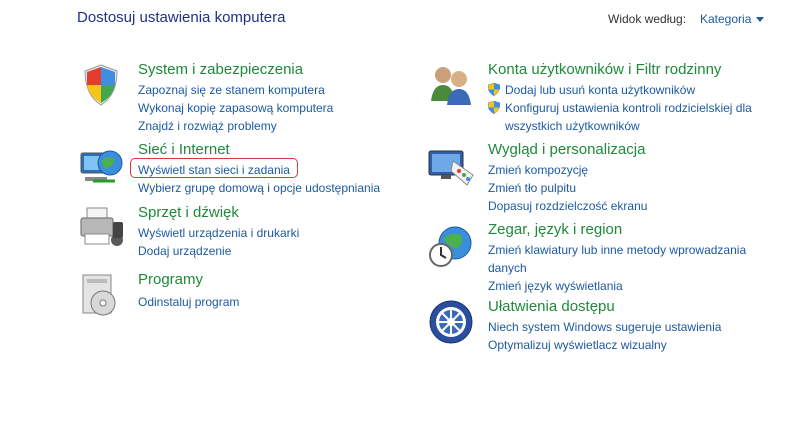 The width and height of the screenshot is (788, 447). Describe the element at coordinates (567, 206) in the screenshot. I see `link-screen-resolution: Dopasuj rozdzielczość ekranu` at that location.